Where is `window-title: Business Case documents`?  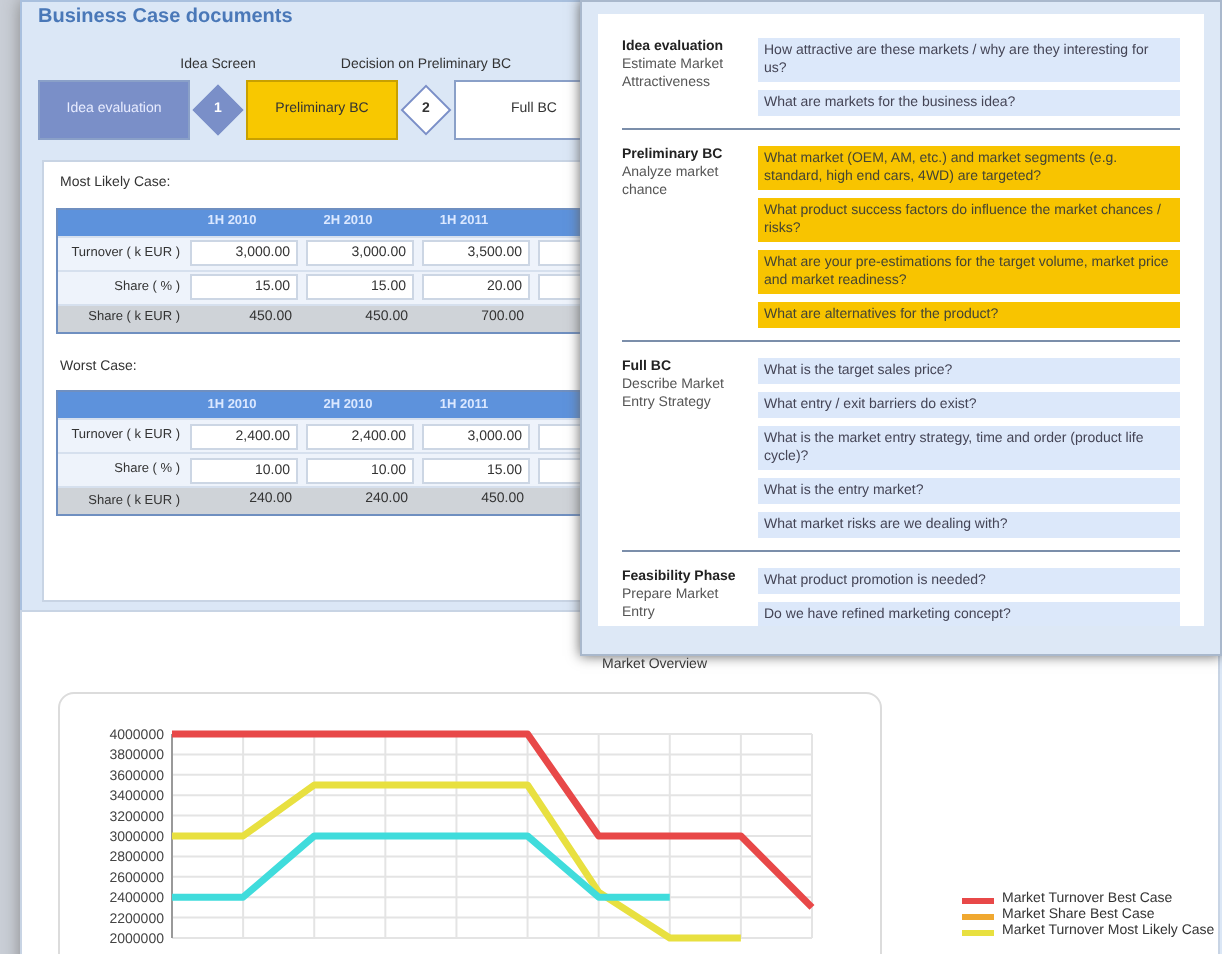 window-title: Business Case documents is located at coordinates (165, 16).